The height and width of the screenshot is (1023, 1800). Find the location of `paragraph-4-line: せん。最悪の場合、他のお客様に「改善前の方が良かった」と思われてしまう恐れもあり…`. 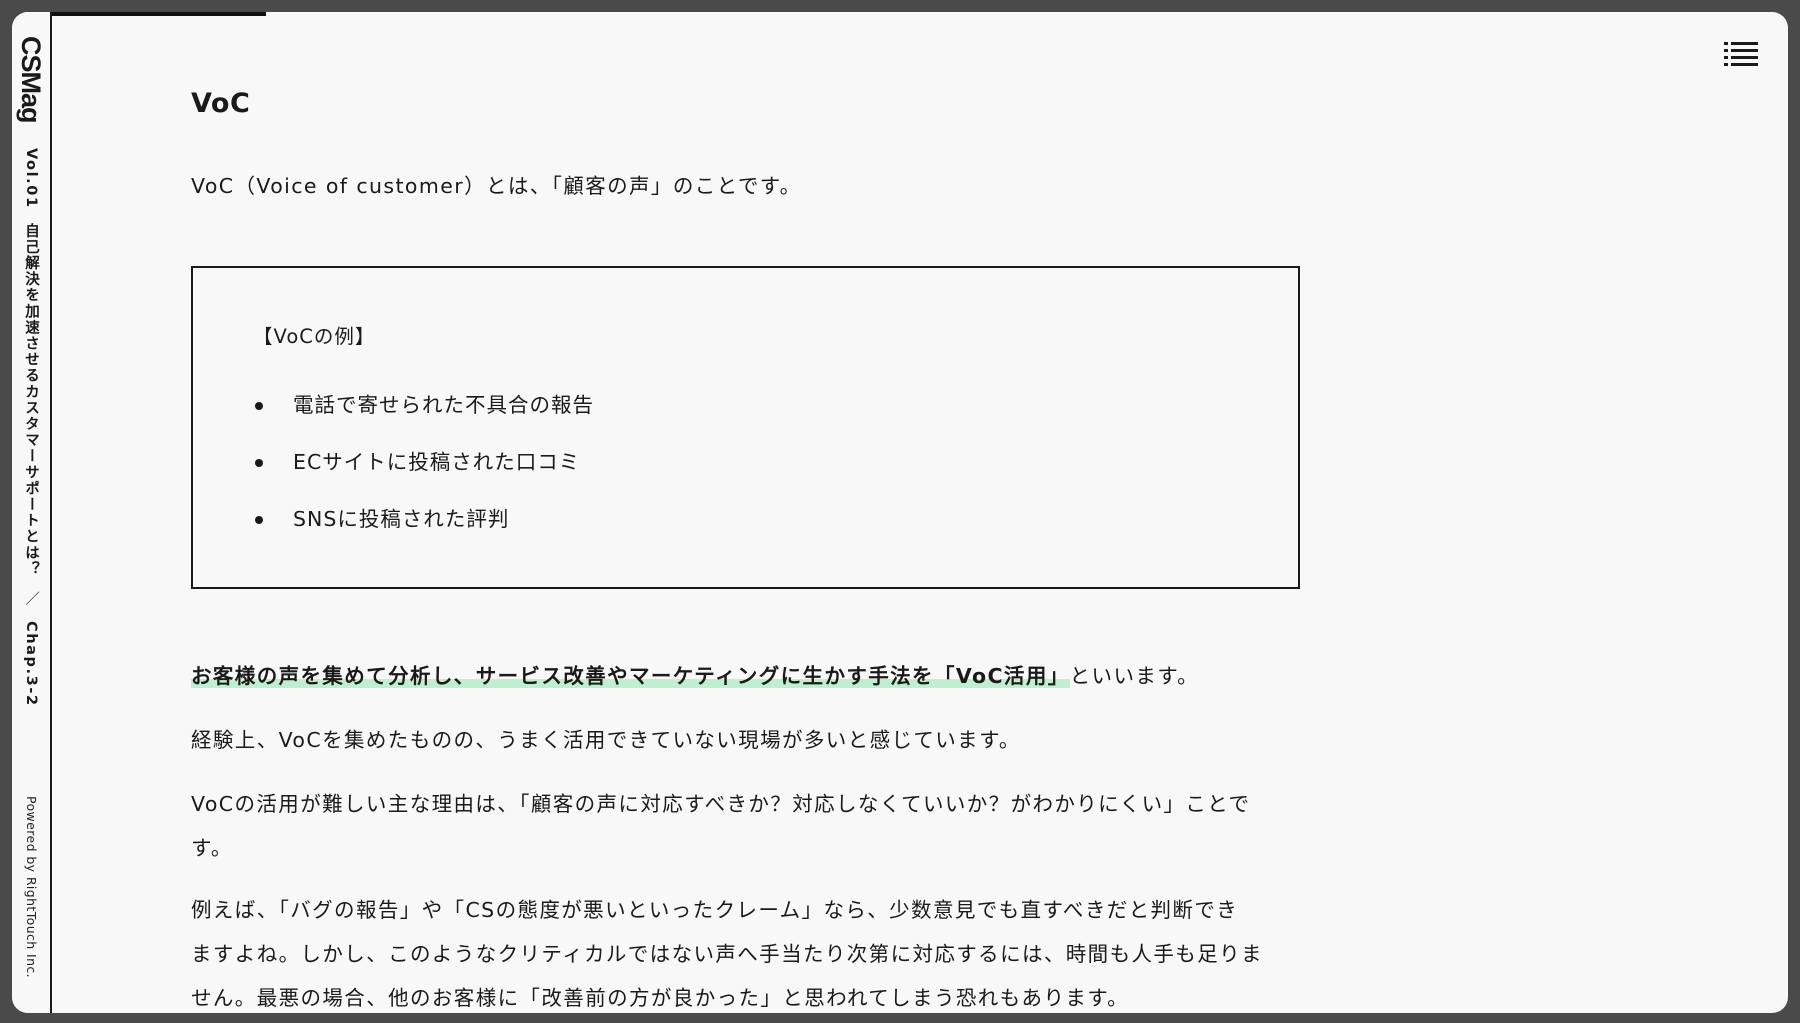

paragraph-4-line: せん。最悪の場合、他のお客様に「改善前の方が良かった」と思われてしまう恐れもあり… is located at coordinates (660, 998).